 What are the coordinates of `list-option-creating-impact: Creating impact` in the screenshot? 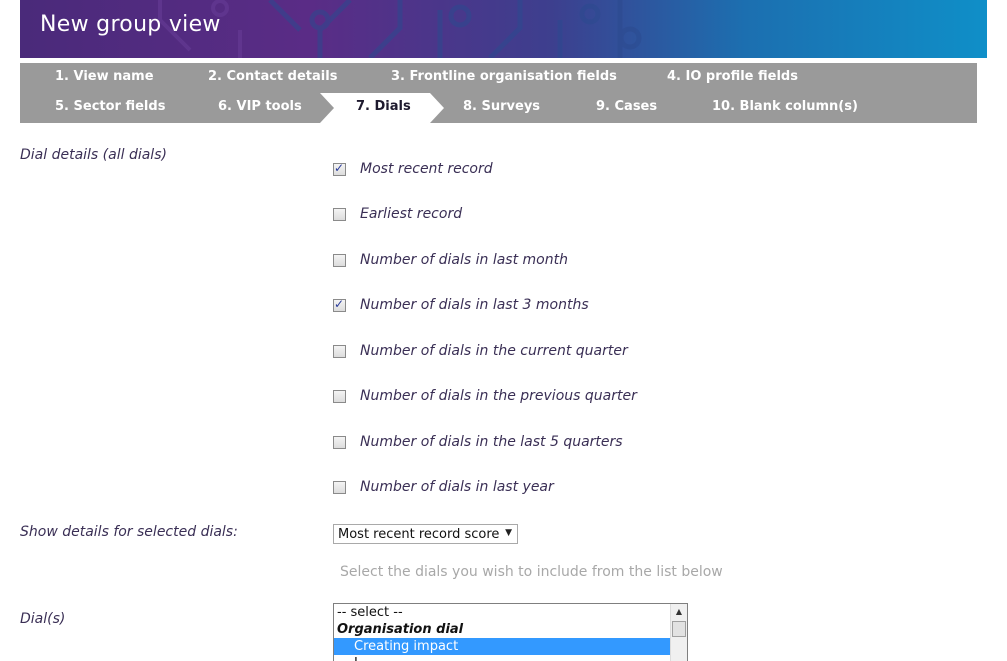 It's located at (502, 646).